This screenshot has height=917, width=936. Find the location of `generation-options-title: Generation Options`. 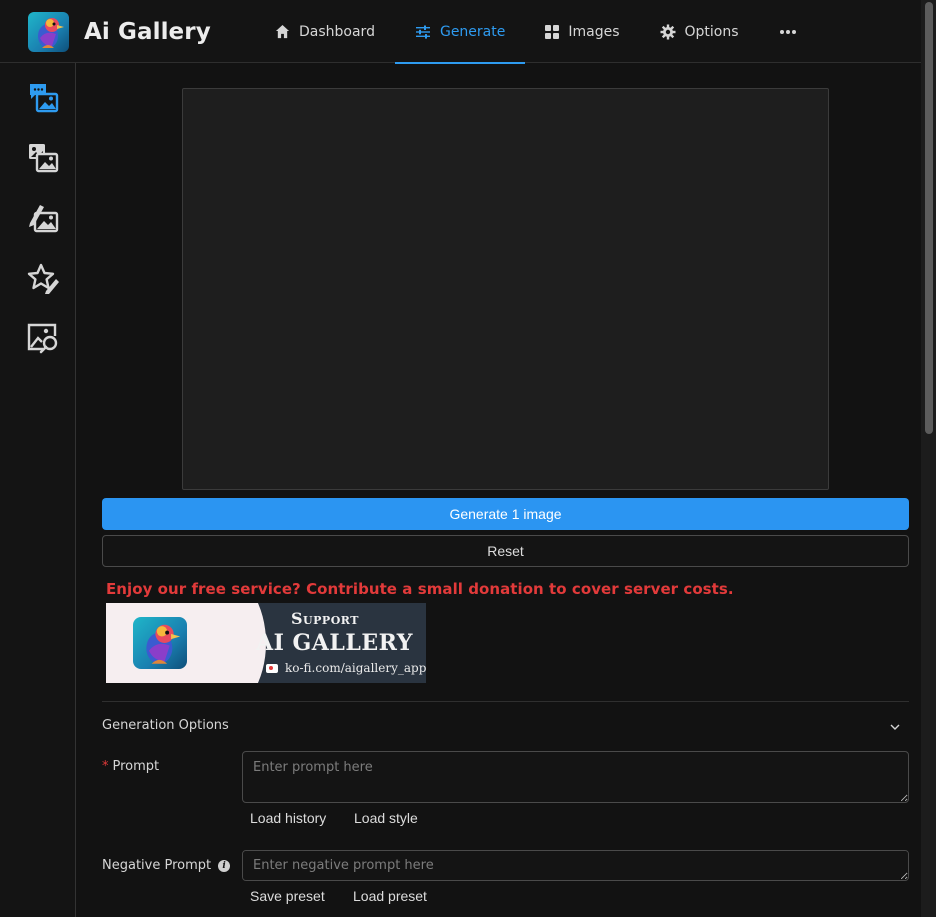

generation-options-title: Generation Options is located at coordinates (165, 725).